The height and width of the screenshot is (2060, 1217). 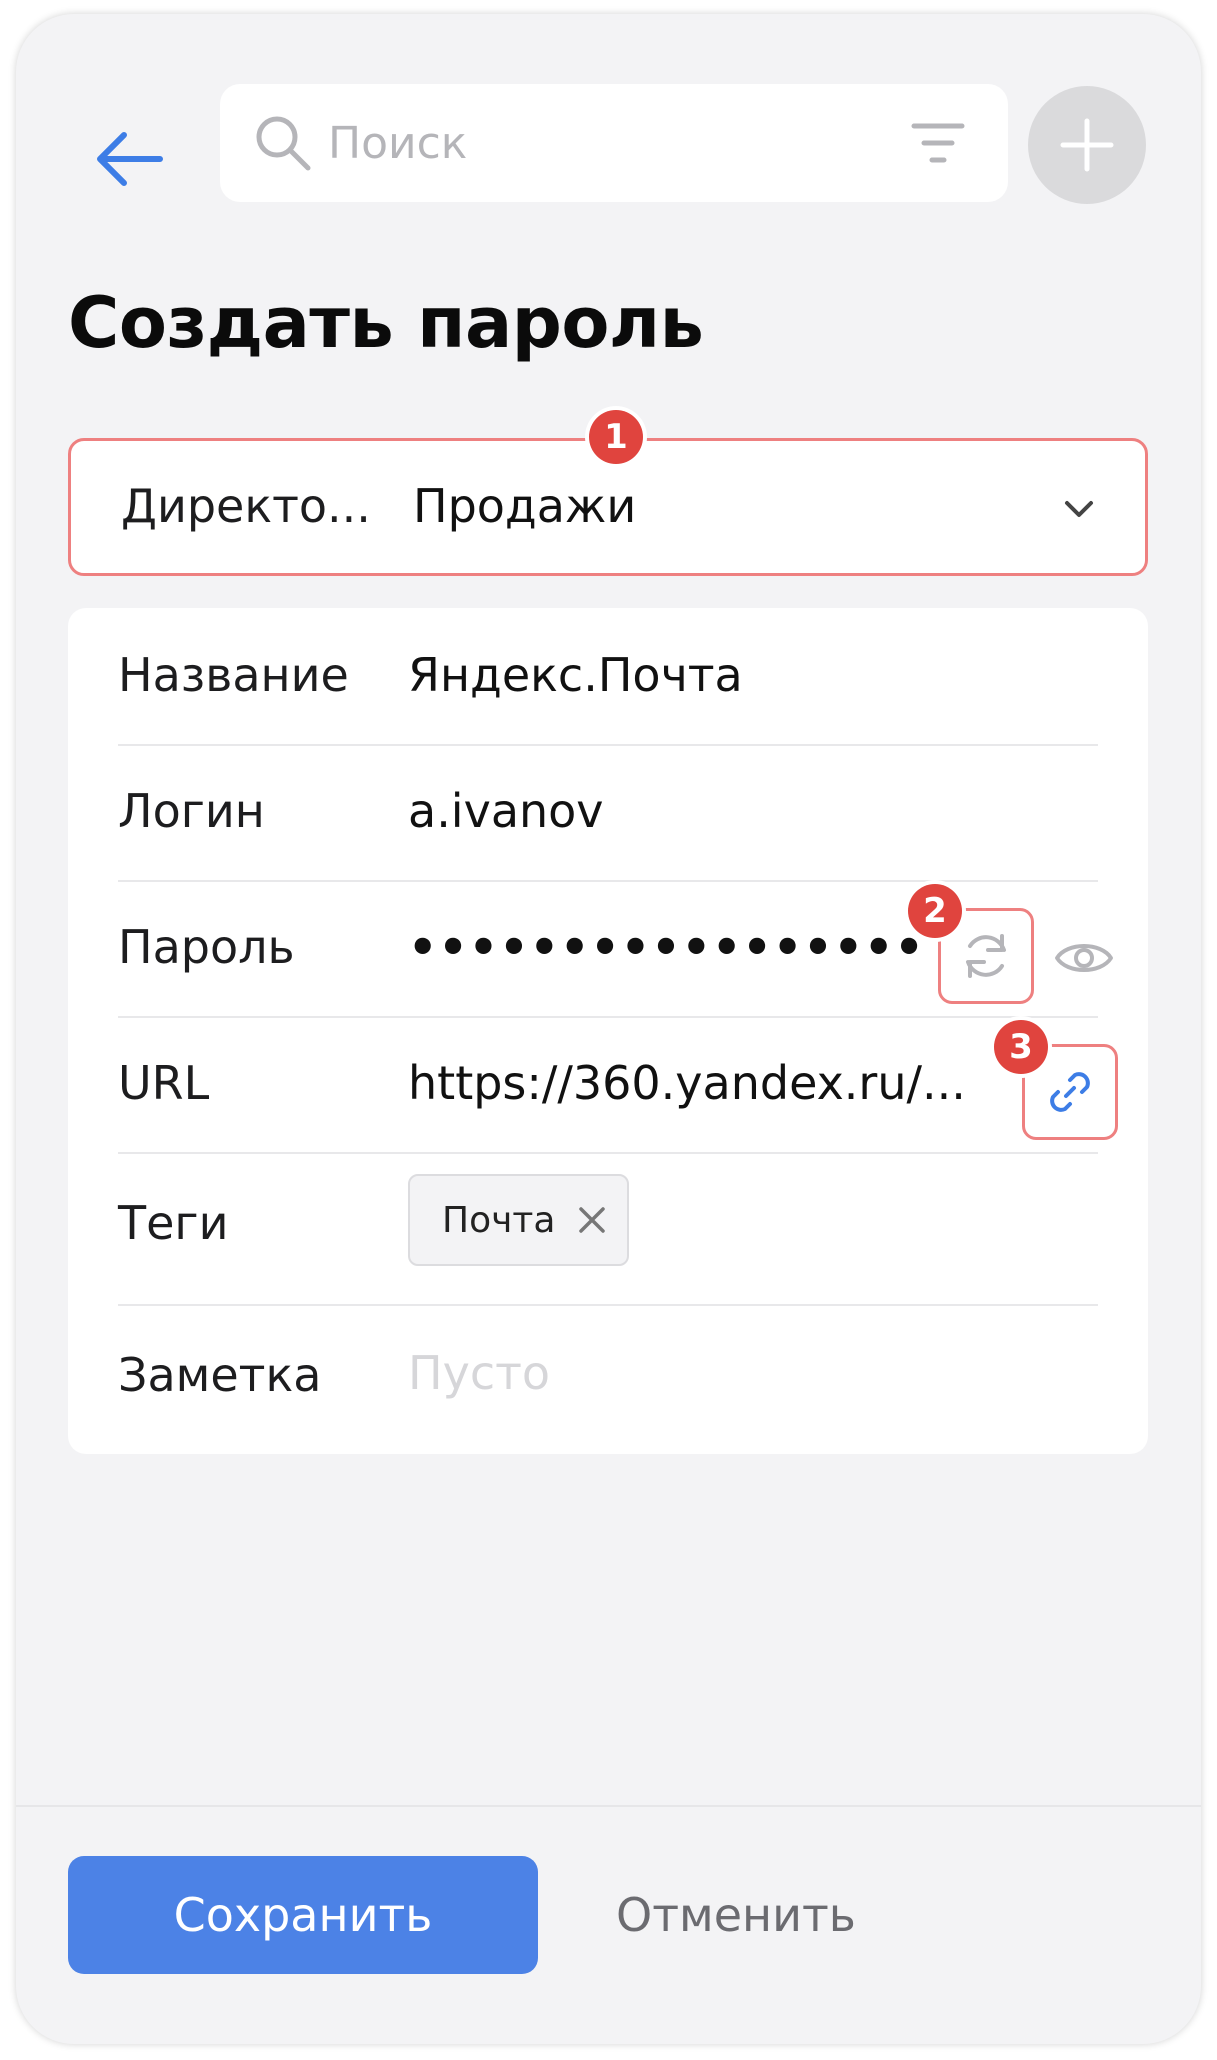 What do you see at coordinates (1021, 1047) in the screenshot?
I see `annotation-badge-3: 3` at bounding box center [1021, 1047].